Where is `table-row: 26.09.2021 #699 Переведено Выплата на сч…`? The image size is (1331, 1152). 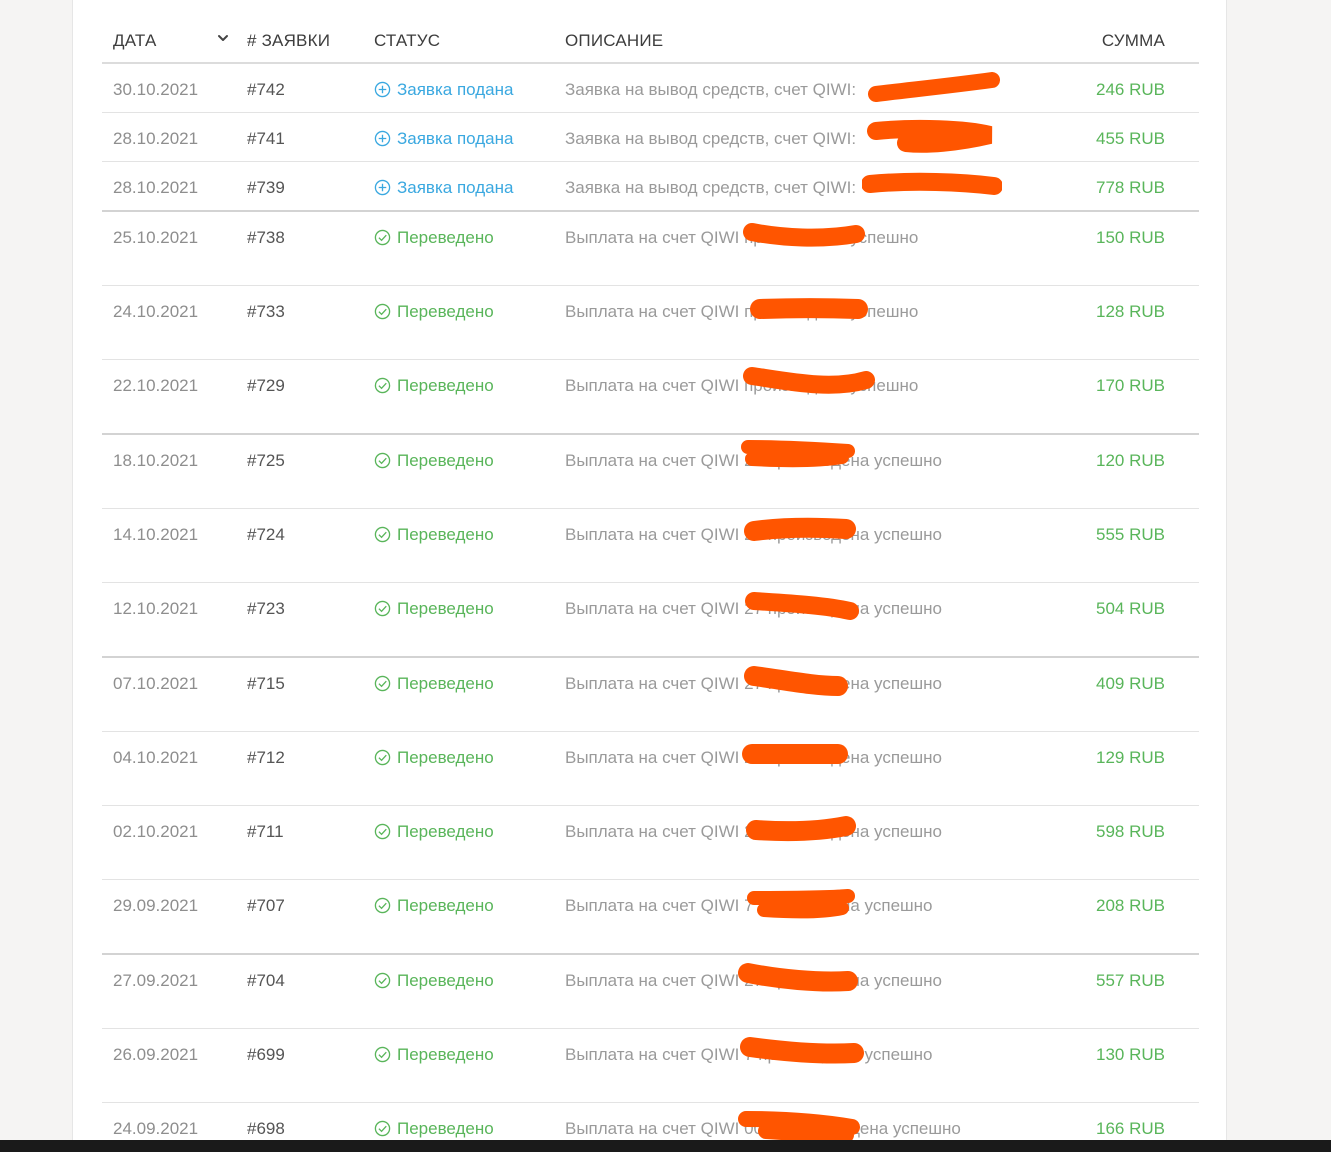 table-row: 26.09.2021 #699 Переведено Выплата на сч… is located at coordinates (650, 1066).